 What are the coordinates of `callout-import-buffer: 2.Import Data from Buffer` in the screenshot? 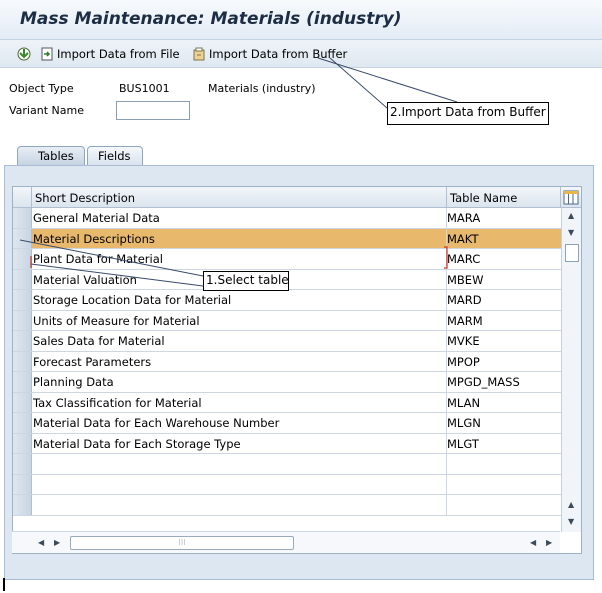 It's located at (468, 113).